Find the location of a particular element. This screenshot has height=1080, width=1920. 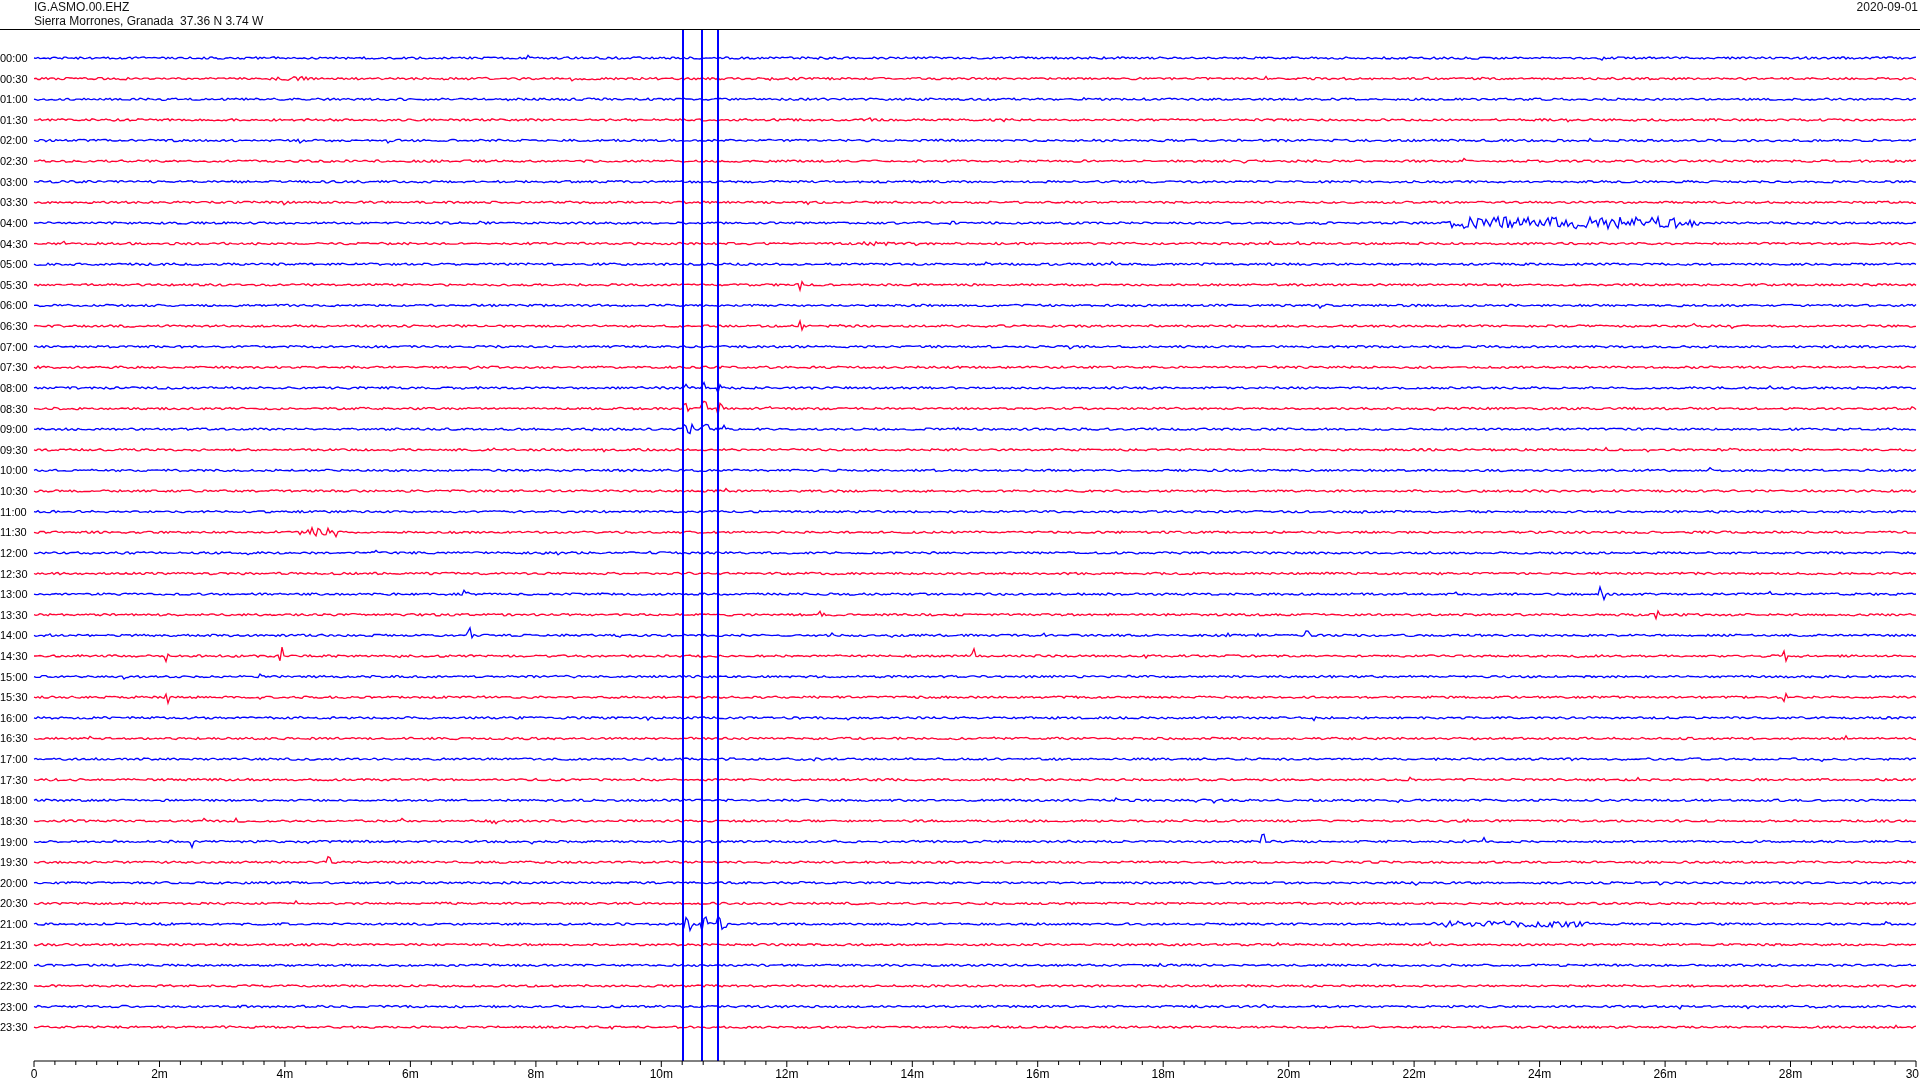

hour-label: 08:00 is located at coordinates (14, 387).